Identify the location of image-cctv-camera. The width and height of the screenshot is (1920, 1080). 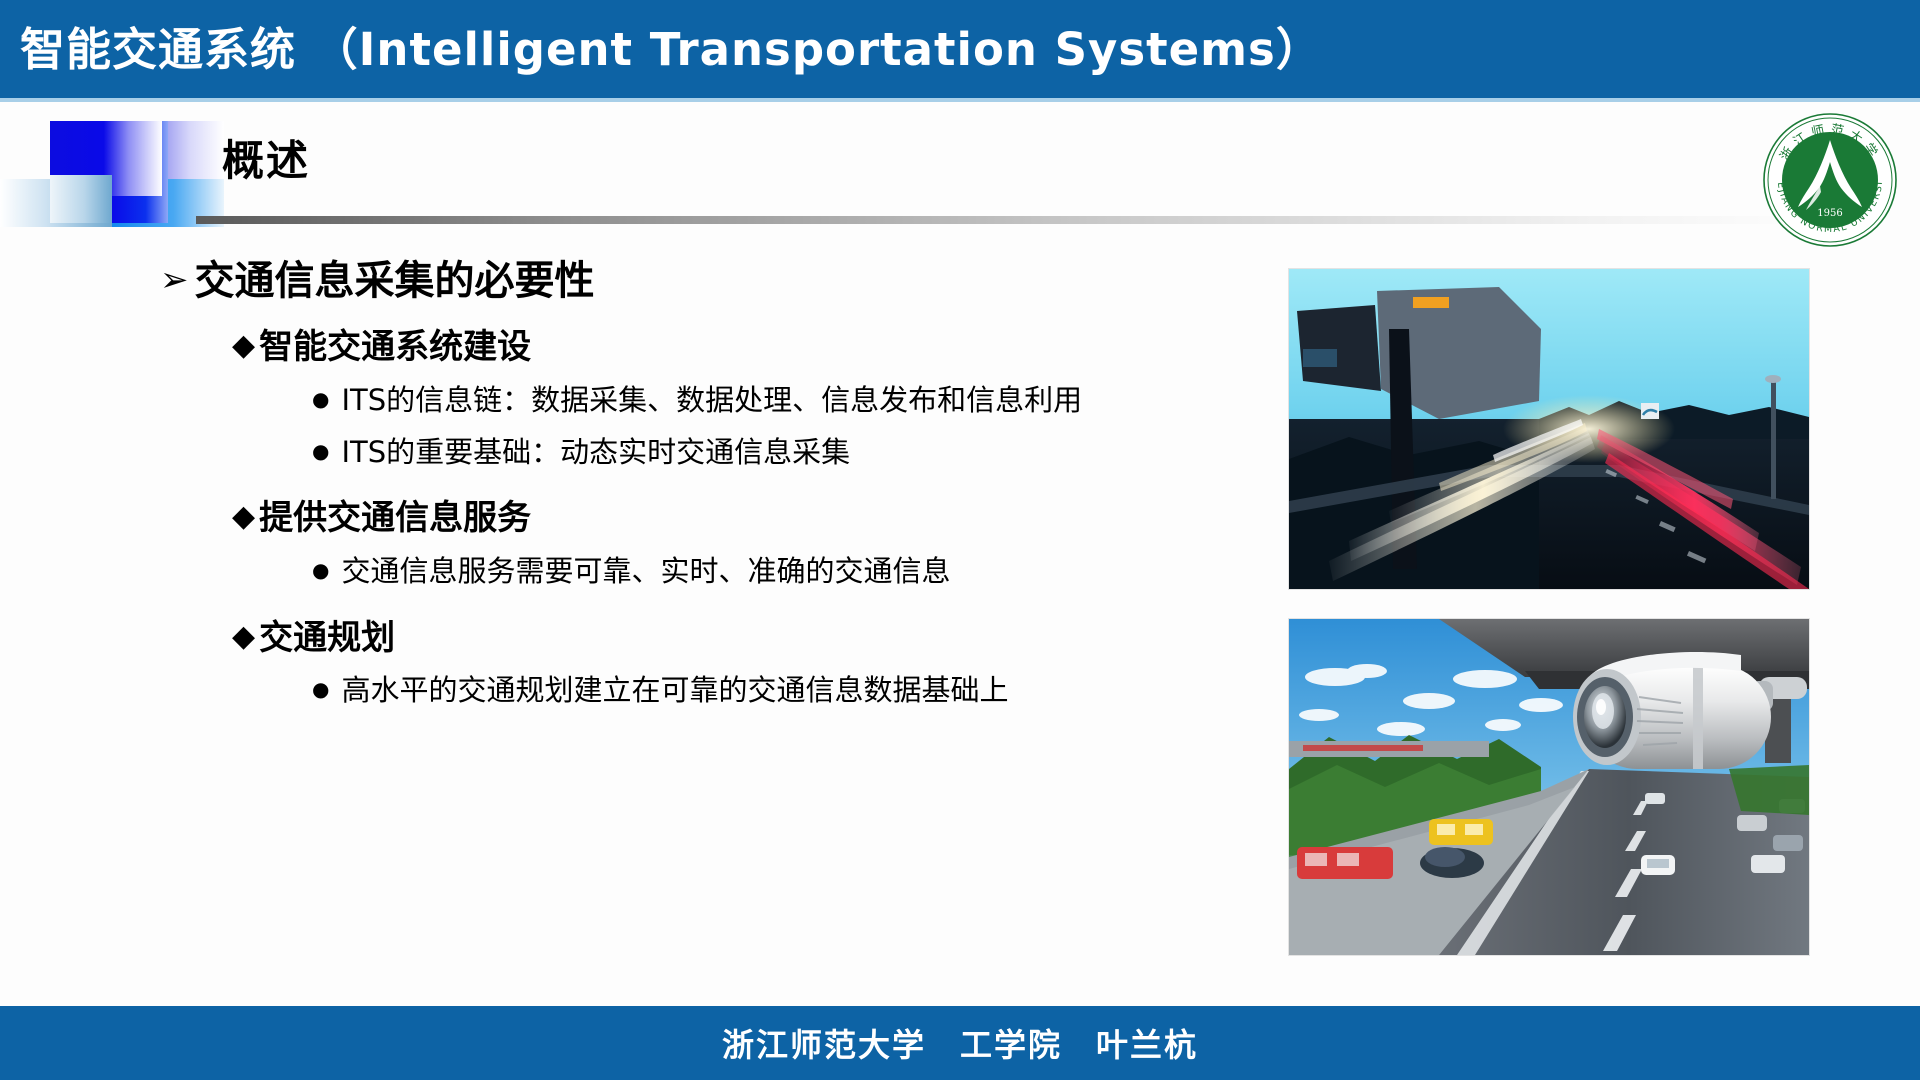
(1549, 787).